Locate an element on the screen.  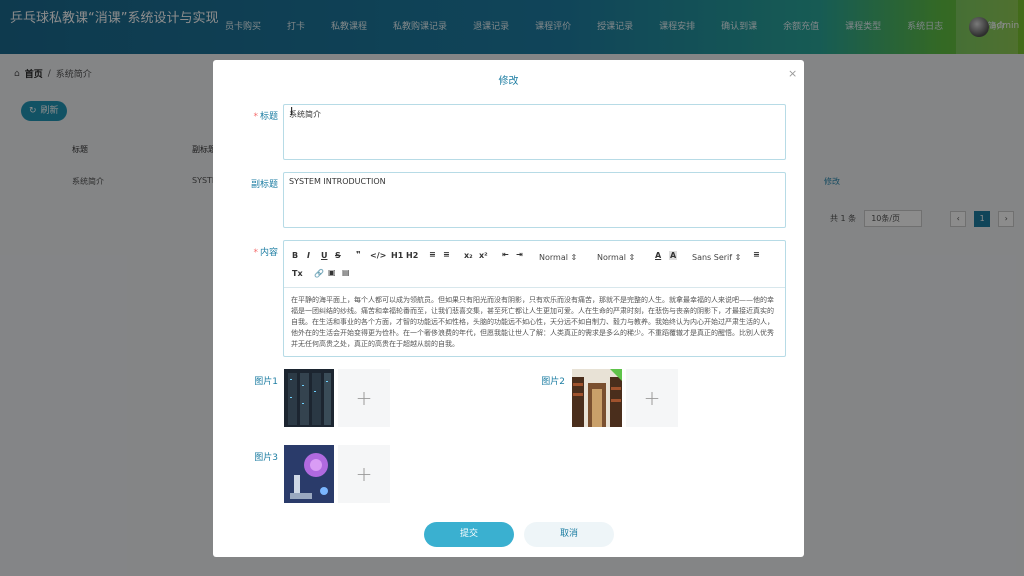
italic-button: I is located at coordinates (308, 255).